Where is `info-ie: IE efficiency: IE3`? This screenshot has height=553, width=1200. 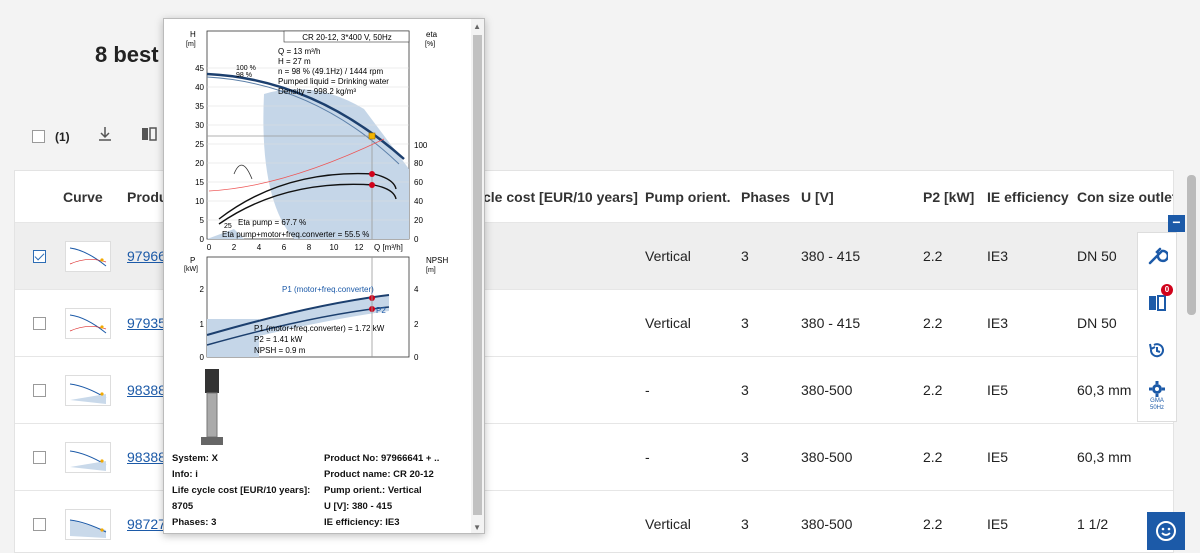 info-ie: IE efficiency: IE3 is located at coordinates (362, 522).